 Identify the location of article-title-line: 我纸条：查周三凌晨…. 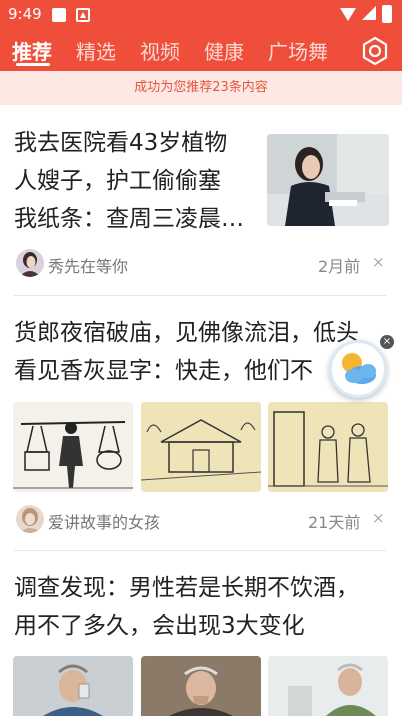
(129, 219).